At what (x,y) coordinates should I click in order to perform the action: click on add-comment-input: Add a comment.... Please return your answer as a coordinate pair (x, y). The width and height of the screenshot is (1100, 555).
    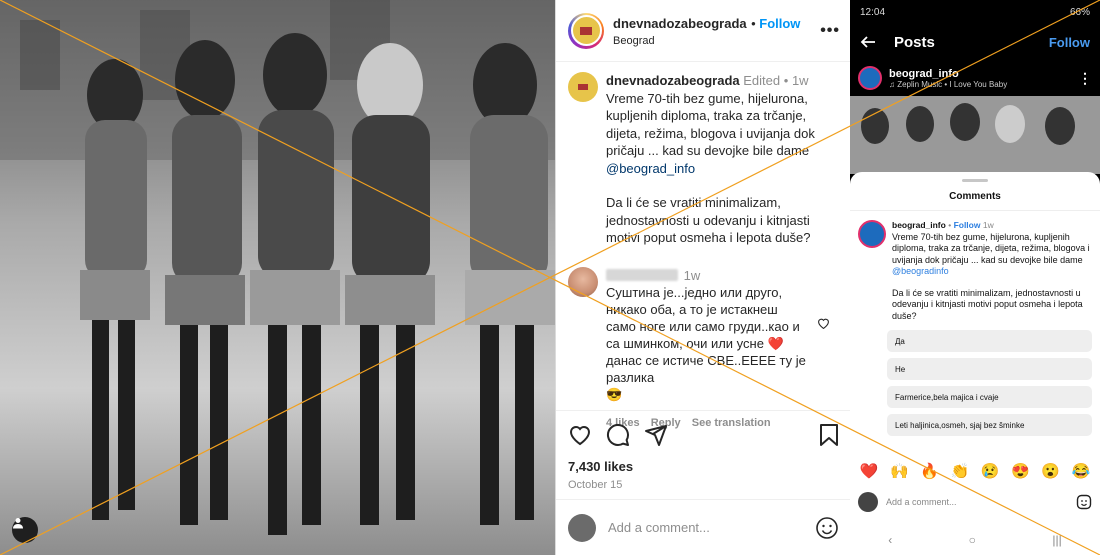
    Looking at the image, I should click on (711, 527).